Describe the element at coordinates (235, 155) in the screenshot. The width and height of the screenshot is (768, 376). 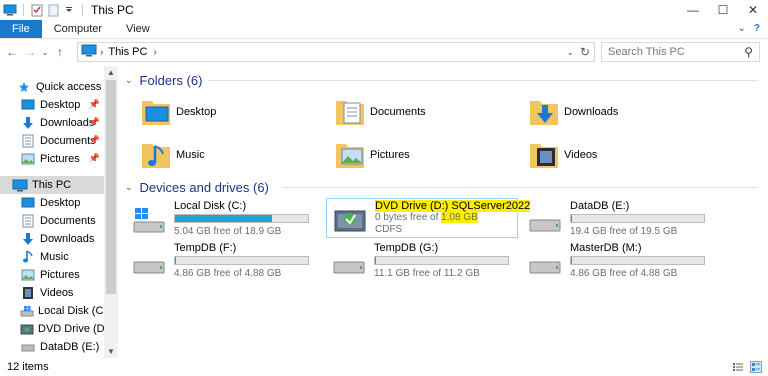
I see `folder-music: Music` at that location.